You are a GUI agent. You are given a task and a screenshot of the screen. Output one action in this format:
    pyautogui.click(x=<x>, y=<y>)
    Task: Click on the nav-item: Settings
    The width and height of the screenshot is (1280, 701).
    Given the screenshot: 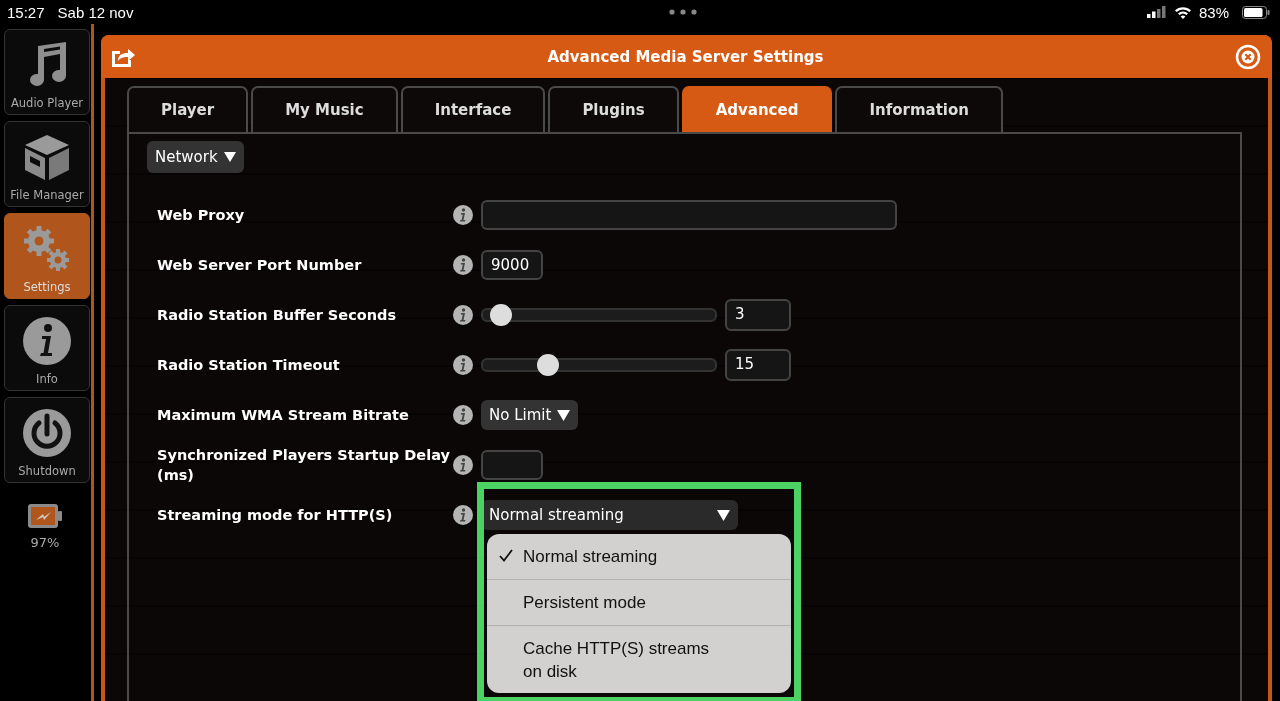 What is the action you would take?
    pyautogui.click(x=47, y=256)
    